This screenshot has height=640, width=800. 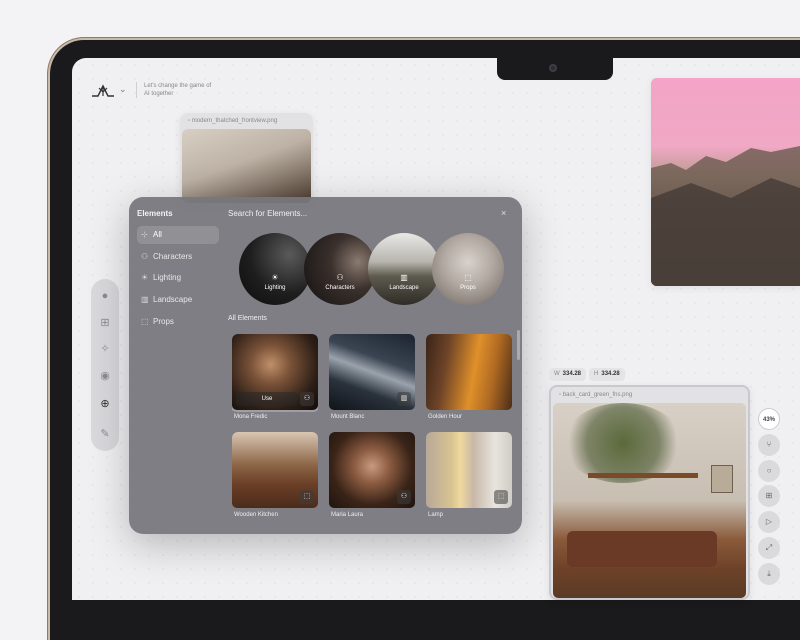 What do you see at coordinates (267, 399) in the screenshot?
I see `use-button: Use` at bounding box center [267, 399].